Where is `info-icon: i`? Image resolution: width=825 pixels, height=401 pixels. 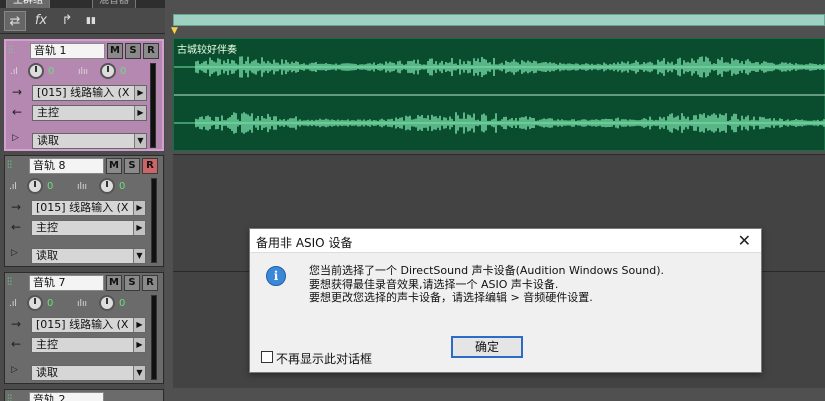 info-icon: i is located at coordinates (276, 276).